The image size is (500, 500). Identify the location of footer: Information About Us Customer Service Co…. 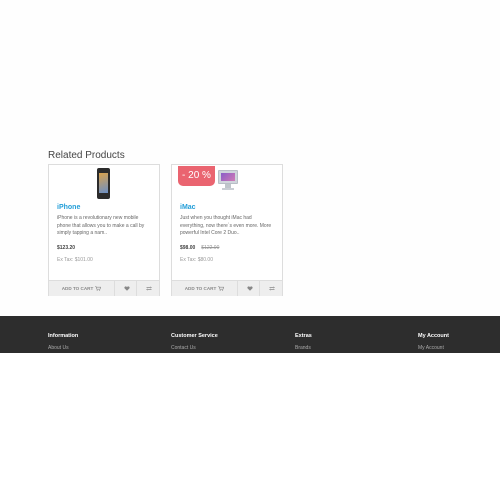
(250, 334).